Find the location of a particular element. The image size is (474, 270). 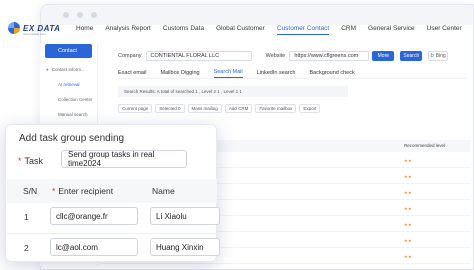

sidebar-item-ai-retrieval: AI retrieval is located at coordinates (68, 84).